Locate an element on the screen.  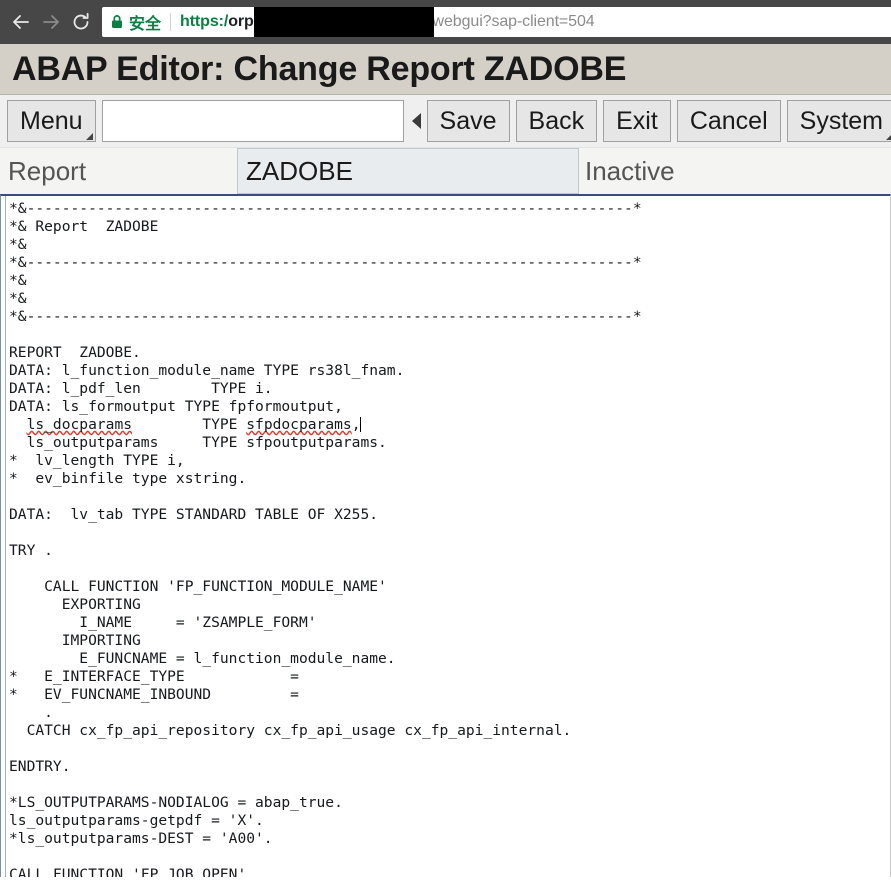
code-line: E_FUNCNAME = l_function_module_name. is located at coordinates (202, 658).